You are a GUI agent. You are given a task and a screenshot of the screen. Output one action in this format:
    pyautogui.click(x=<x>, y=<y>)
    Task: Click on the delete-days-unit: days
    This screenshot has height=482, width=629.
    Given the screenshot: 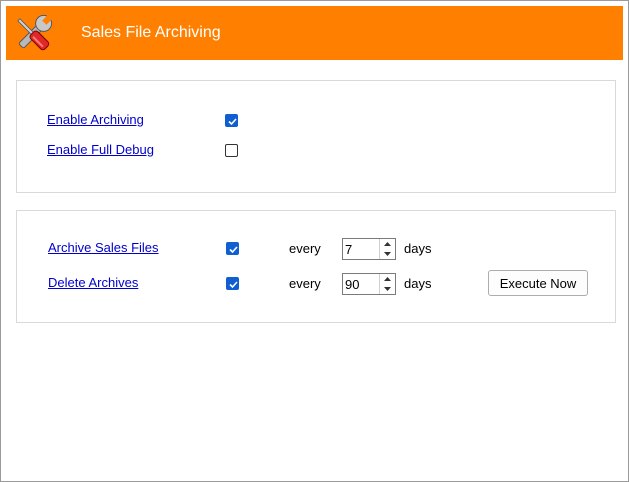 What is the action you would take?
    pyautogui.click(x=418, y=283)
    